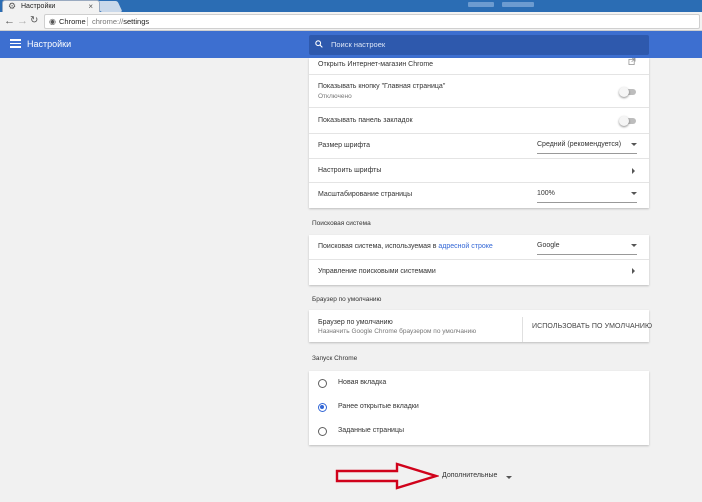 The image size is (702, 502). I want to click on red-arrow-annotation, so click(387, 476).